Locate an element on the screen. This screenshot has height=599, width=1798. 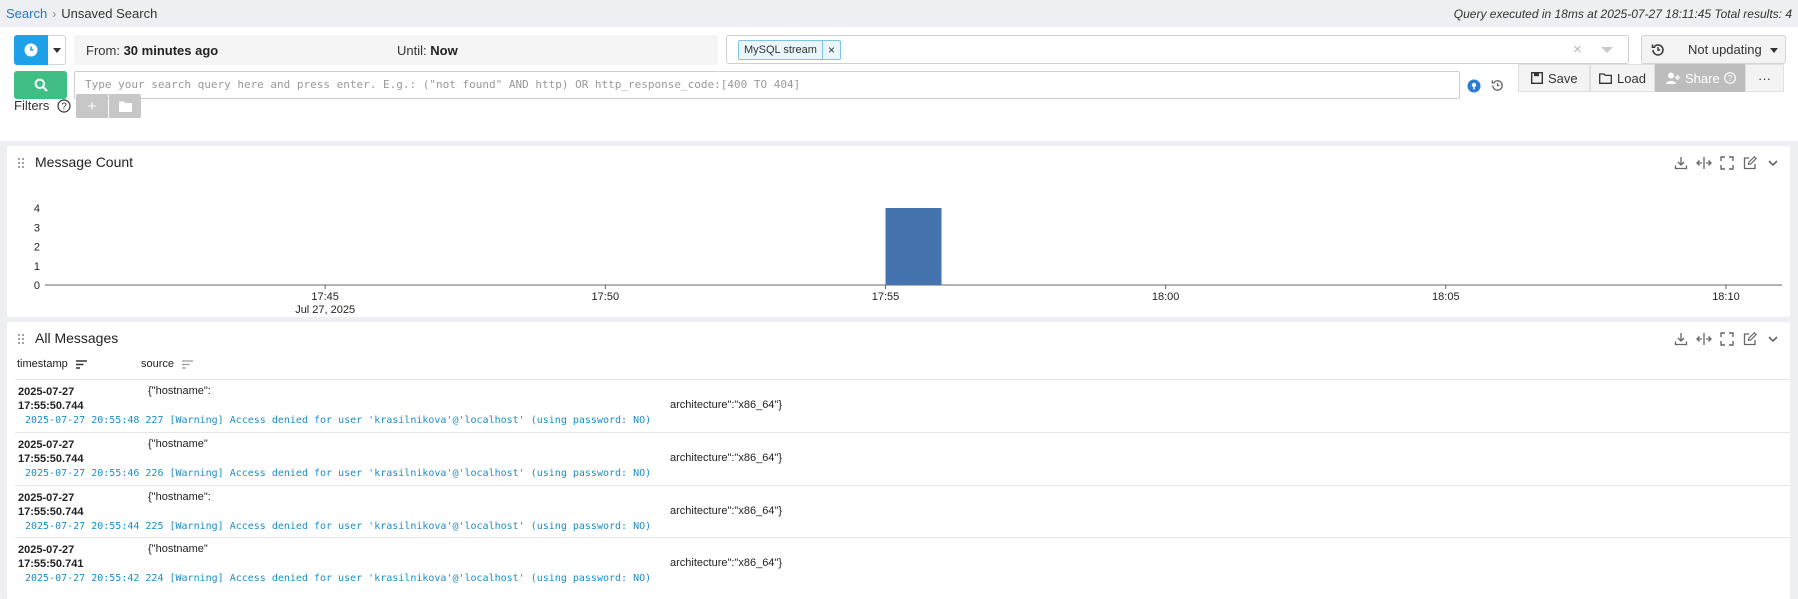
search-icon is located at coordinates (41, 85).